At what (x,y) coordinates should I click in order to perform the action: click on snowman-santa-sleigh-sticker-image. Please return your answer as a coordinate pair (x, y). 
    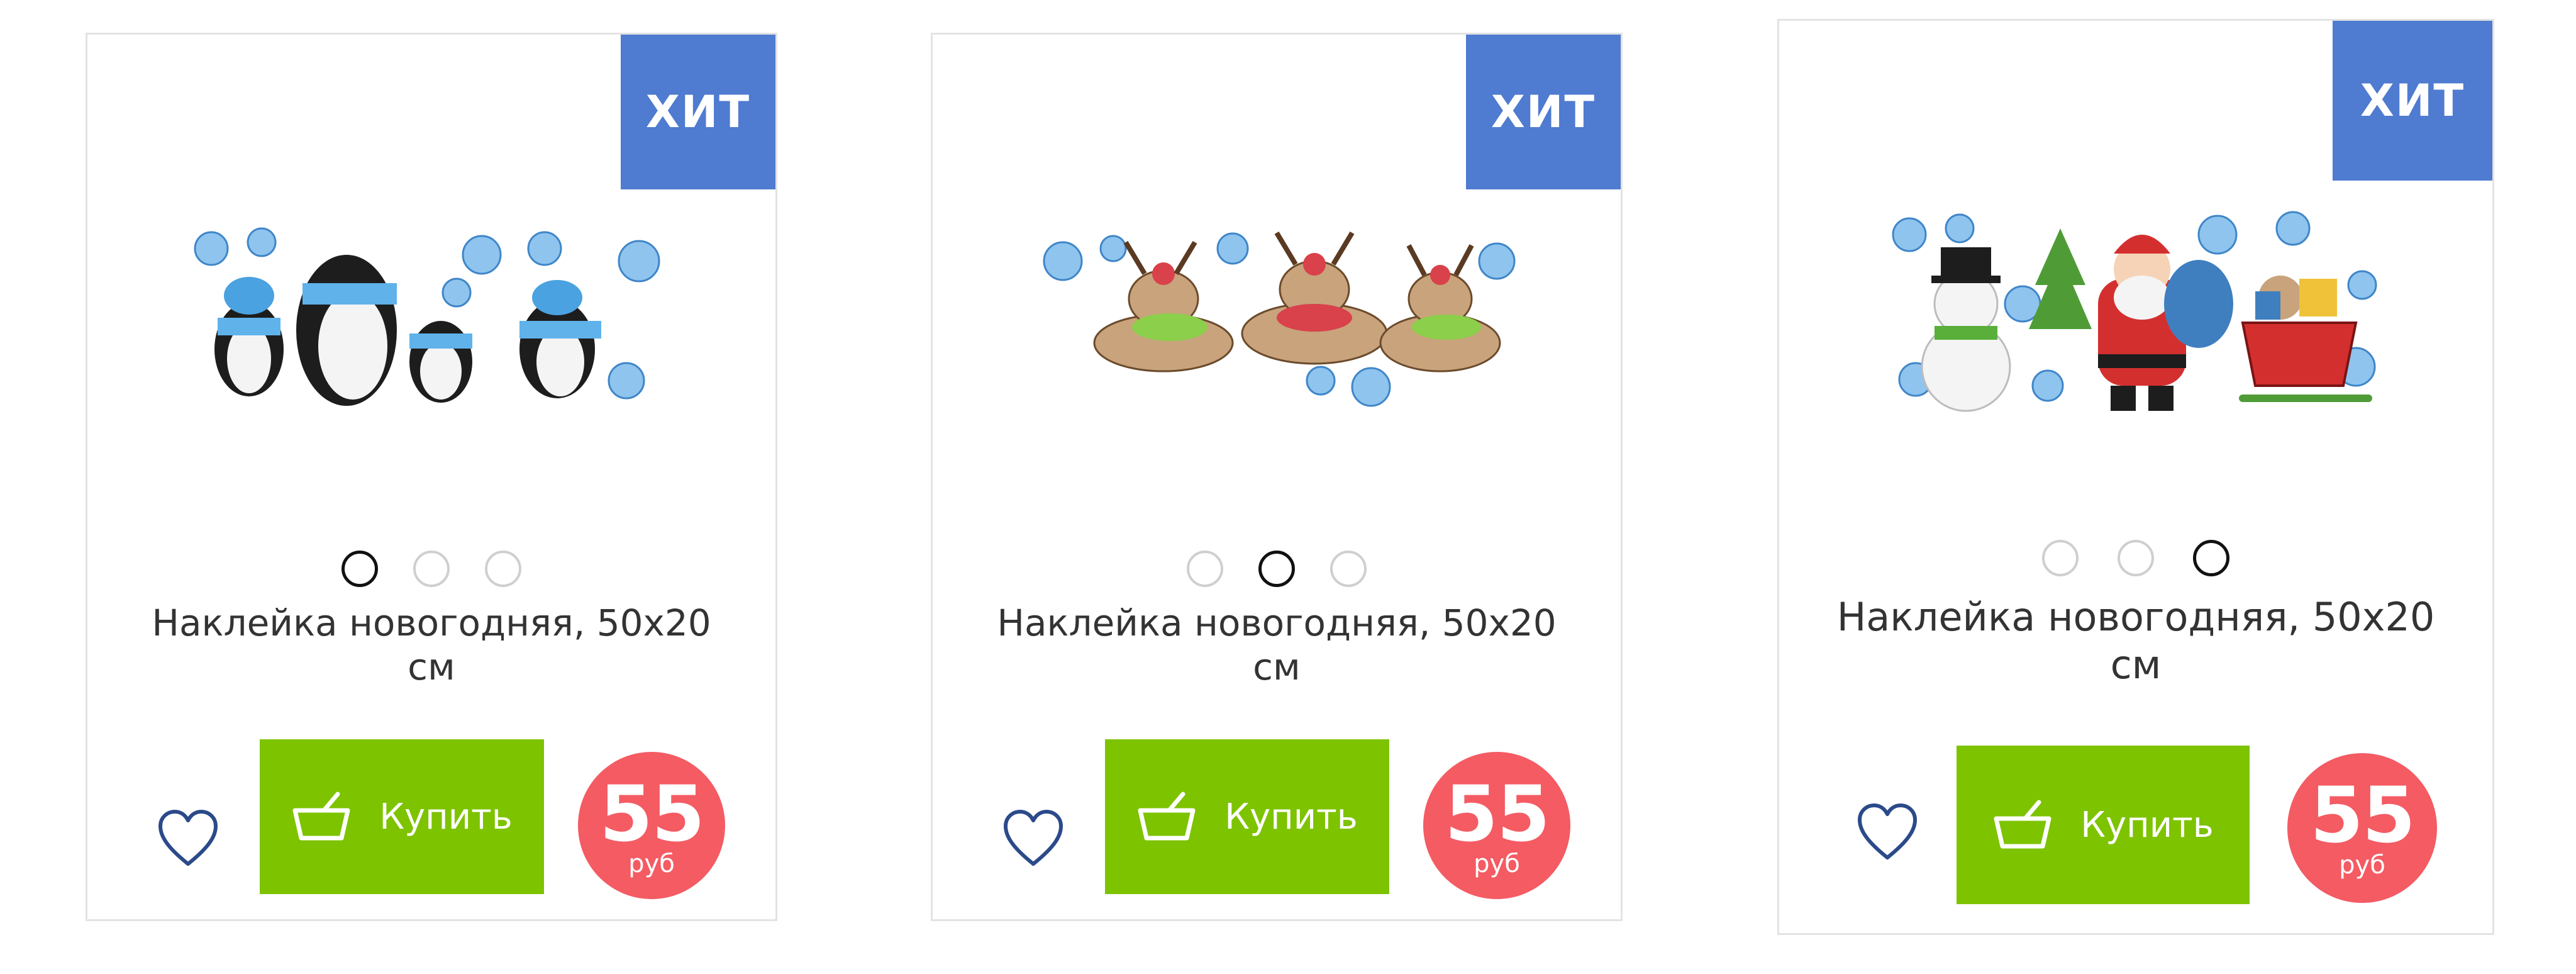
    Looking at the image, I should click on (2134, 311).